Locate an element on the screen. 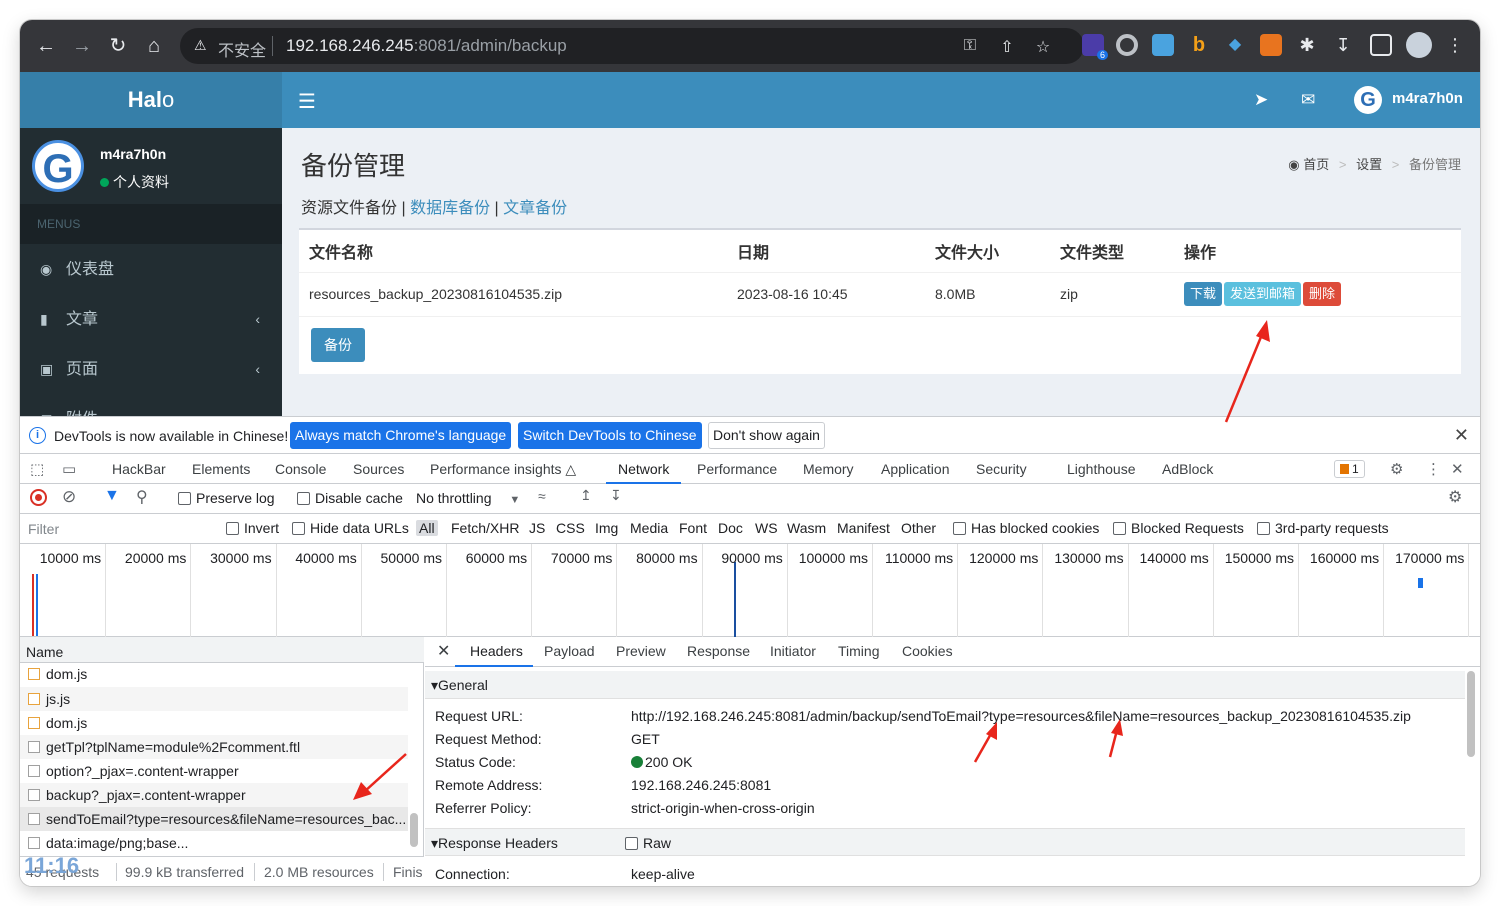 This screenshot has width=1500, height=906. tab-initiator: Initiator is located at coordinates (793, 651).